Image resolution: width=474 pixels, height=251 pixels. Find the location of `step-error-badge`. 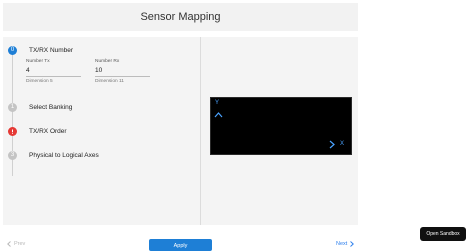

step-error-badge is located at coordinates (12, 131).